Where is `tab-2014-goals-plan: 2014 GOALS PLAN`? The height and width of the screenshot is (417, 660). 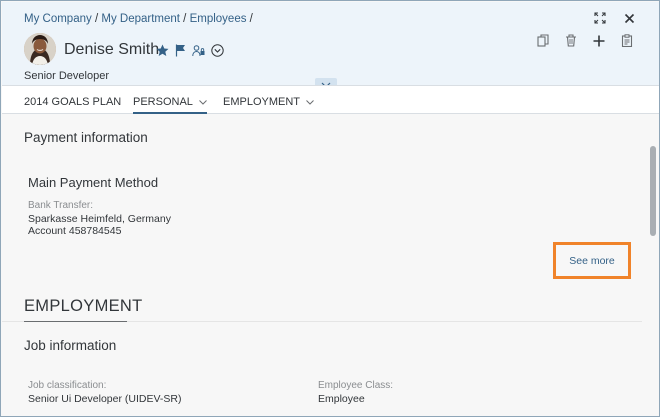
tab-2014-goals-plan: 2014 GOALS PLAN is located at coordinates (72, 102).